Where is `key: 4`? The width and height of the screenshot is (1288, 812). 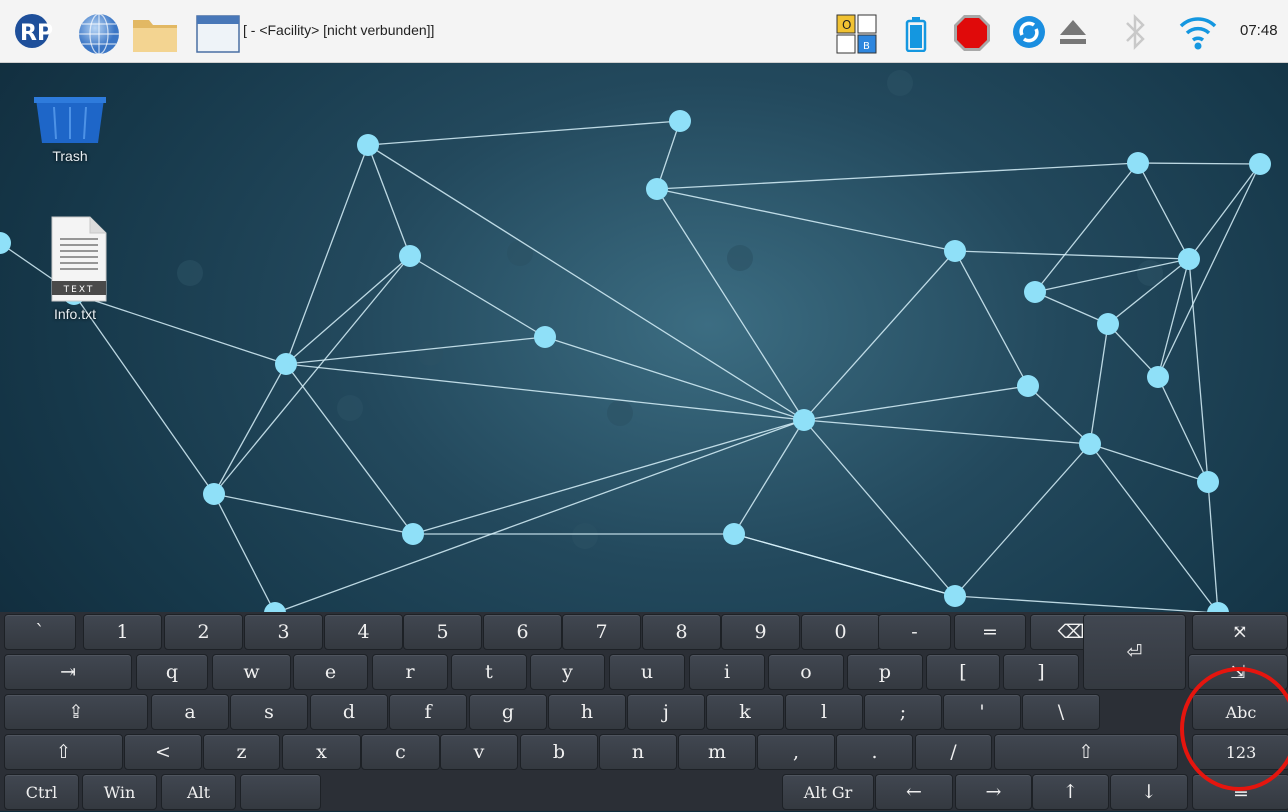
key: 4 is located at coordinates (363, 632).